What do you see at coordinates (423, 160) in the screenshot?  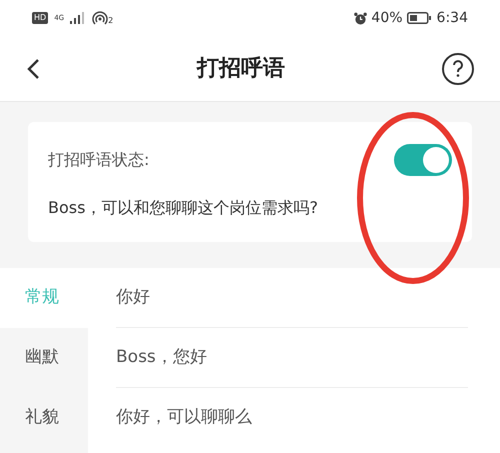 I see `status-toggle` at bounding box center [423, 160].